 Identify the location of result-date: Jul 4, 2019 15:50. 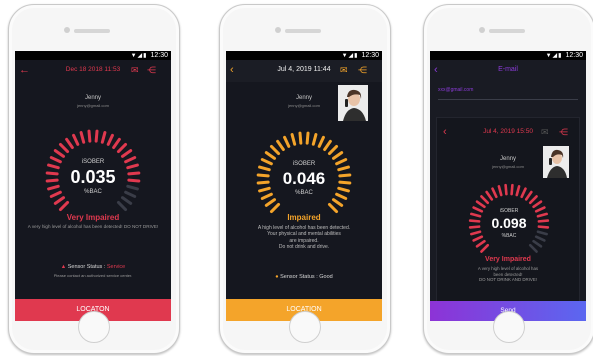
(508, 131).